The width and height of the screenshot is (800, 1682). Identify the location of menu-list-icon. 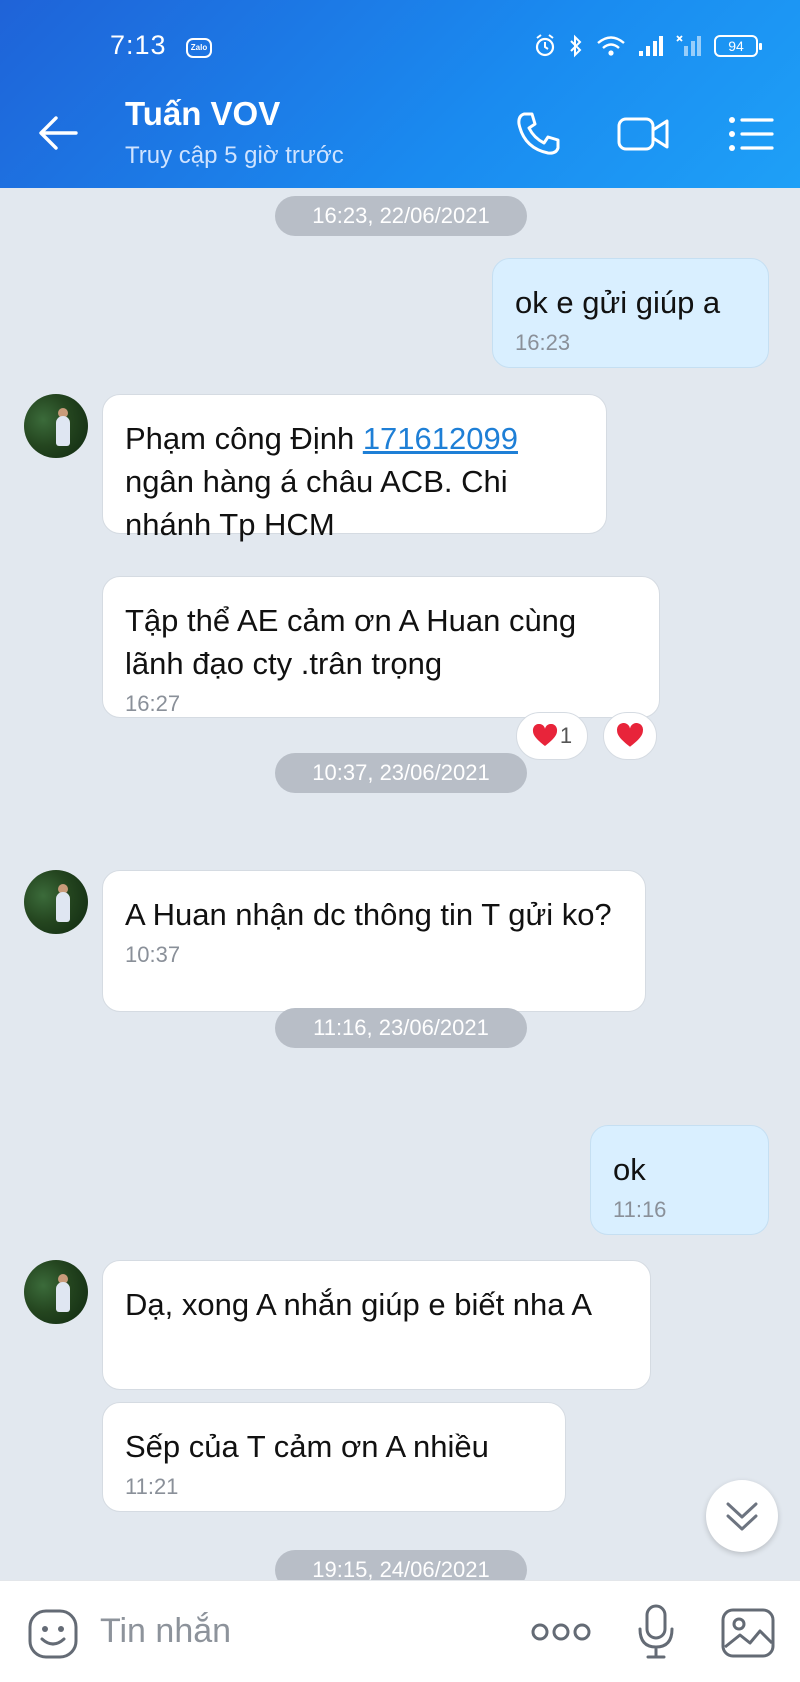
(752, 134).